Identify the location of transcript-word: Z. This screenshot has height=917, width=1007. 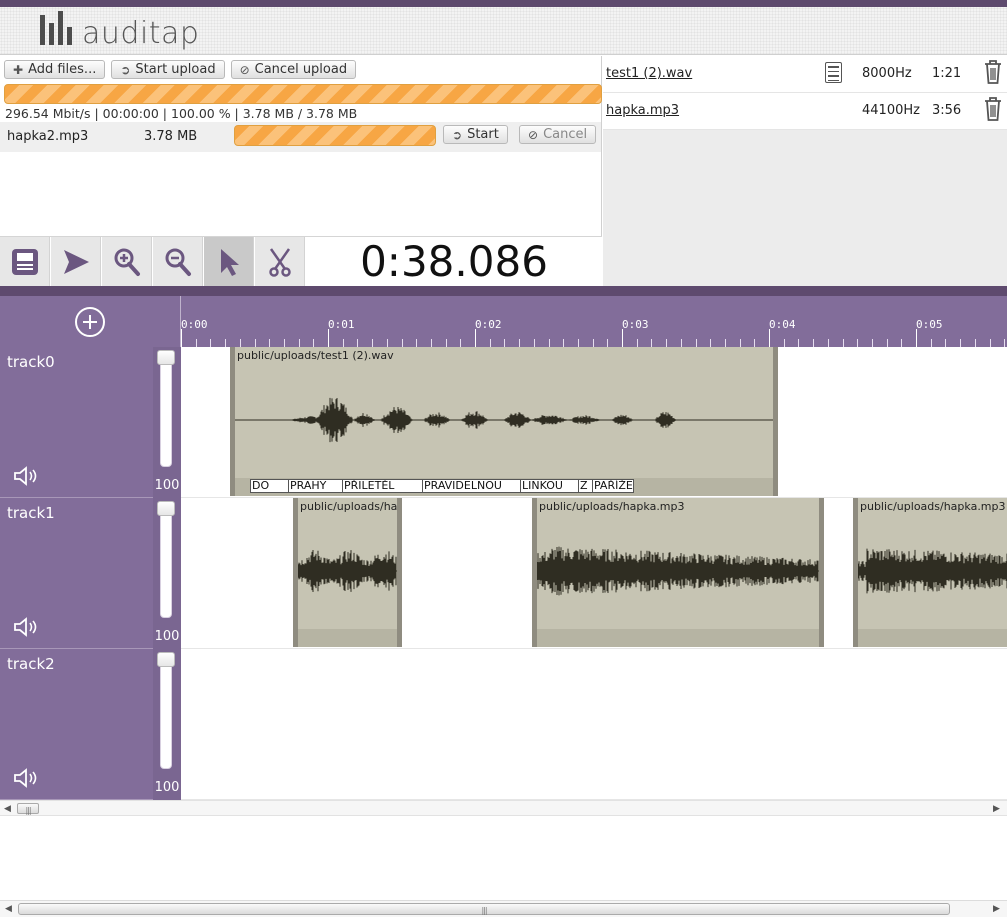
(585, 486).